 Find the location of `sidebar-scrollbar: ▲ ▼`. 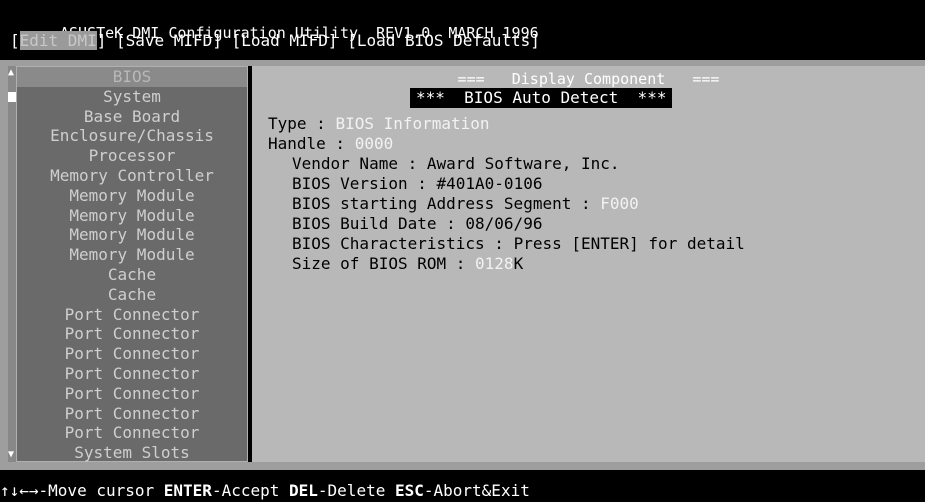

sidebar-scrollbar: ▲ ▼ is located at coordinates (12, 264).